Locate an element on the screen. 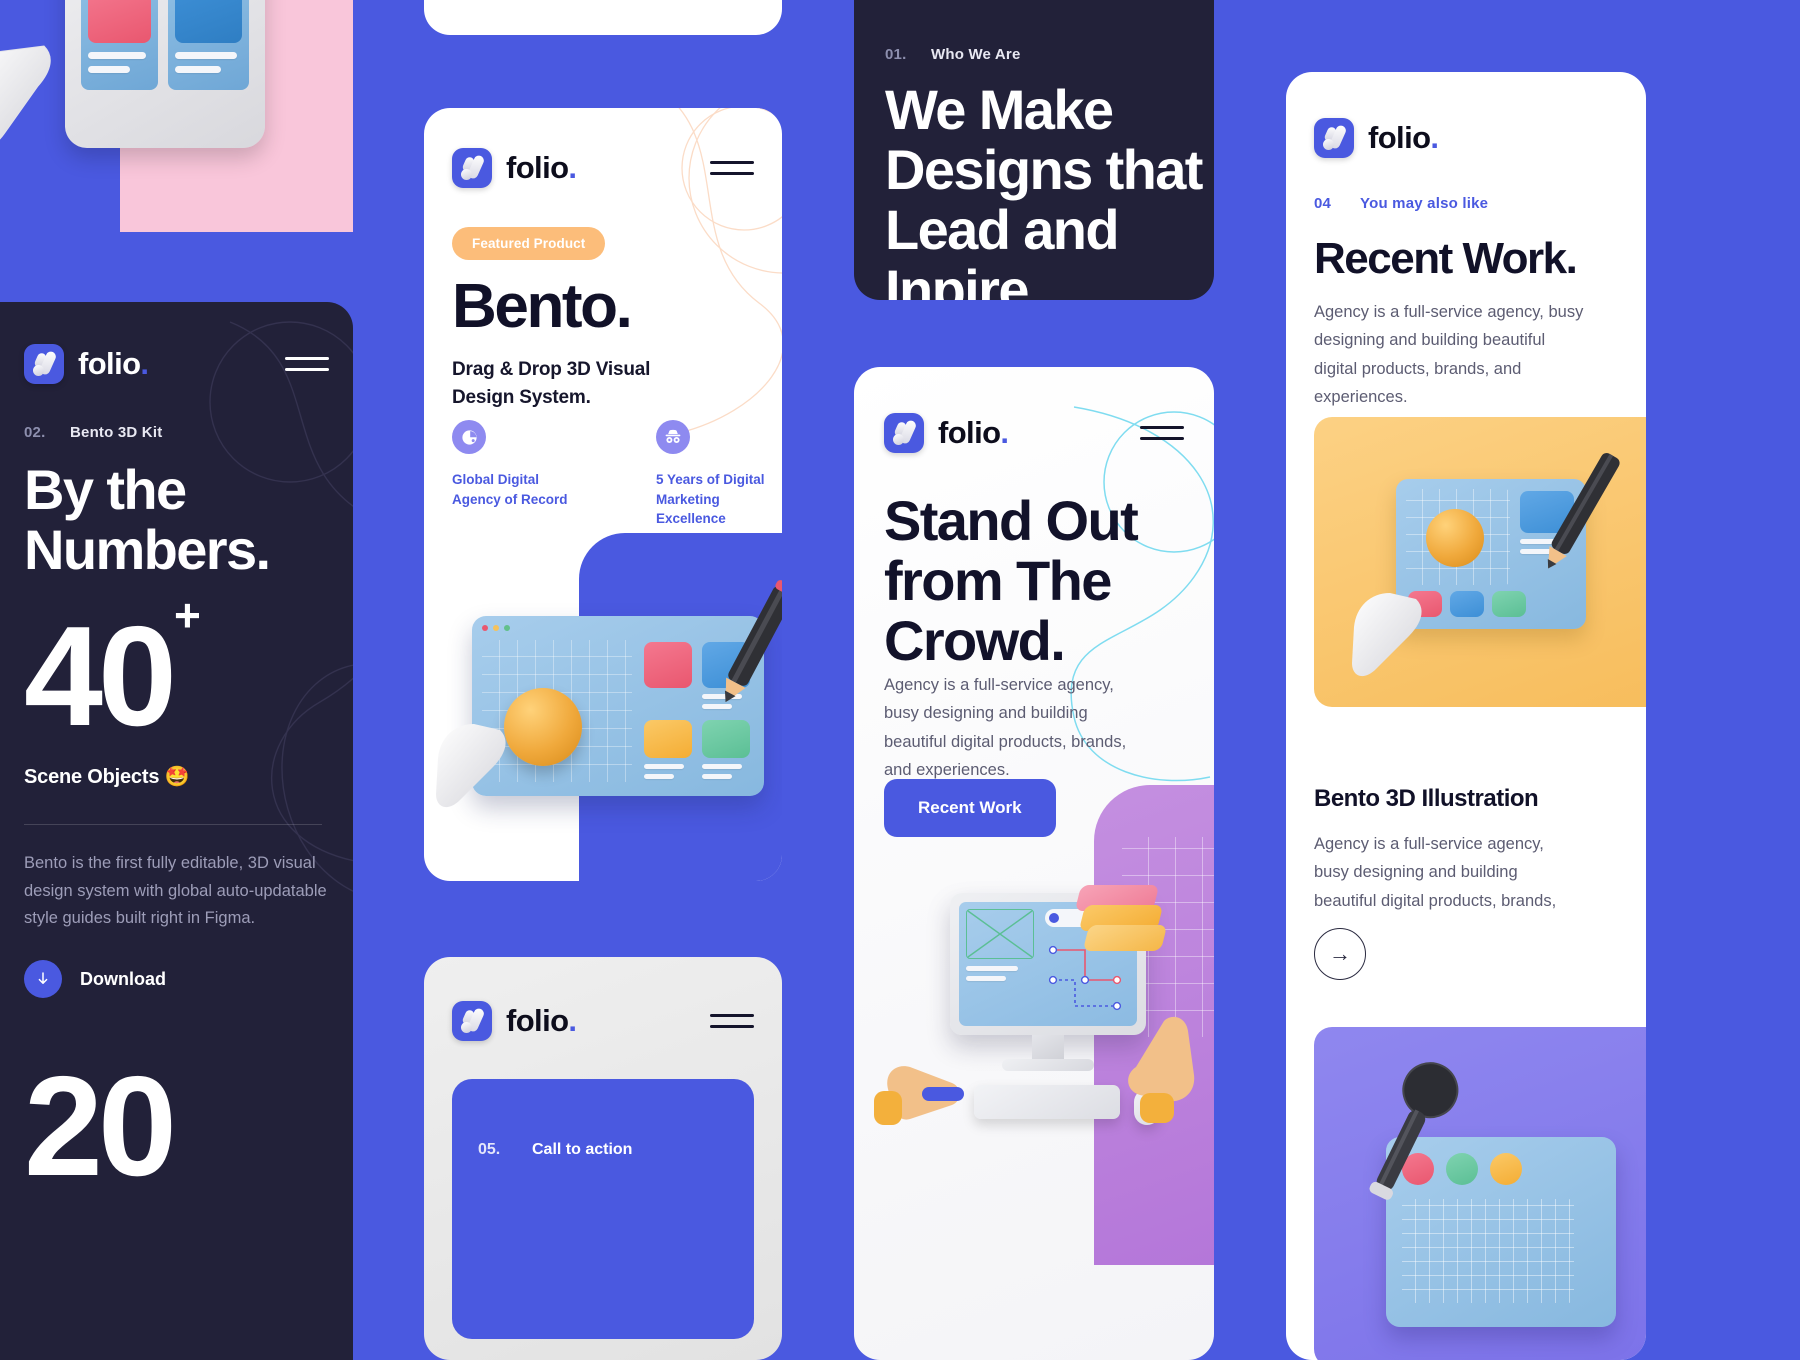  section-eyebrow: 04 You may also like is located at coordinates (1401, 203).